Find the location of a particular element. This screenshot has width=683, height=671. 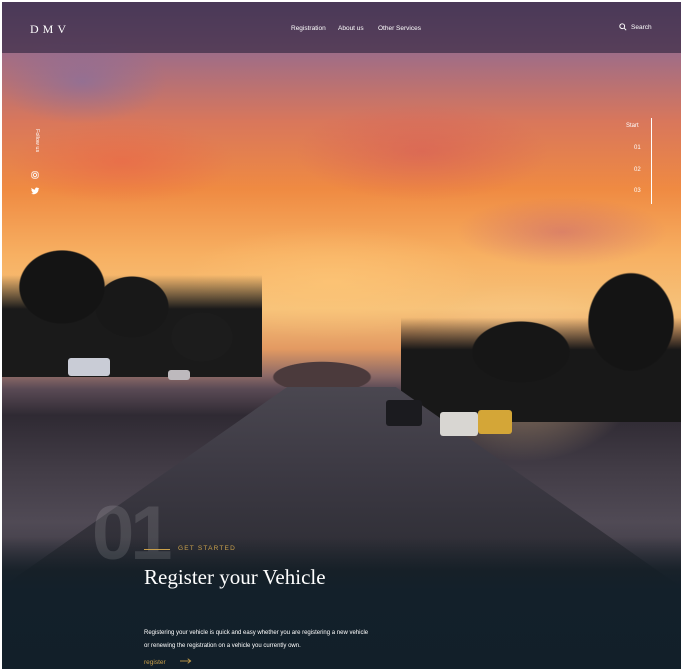

arrow-right-icon is located at coordinates (185, 662).